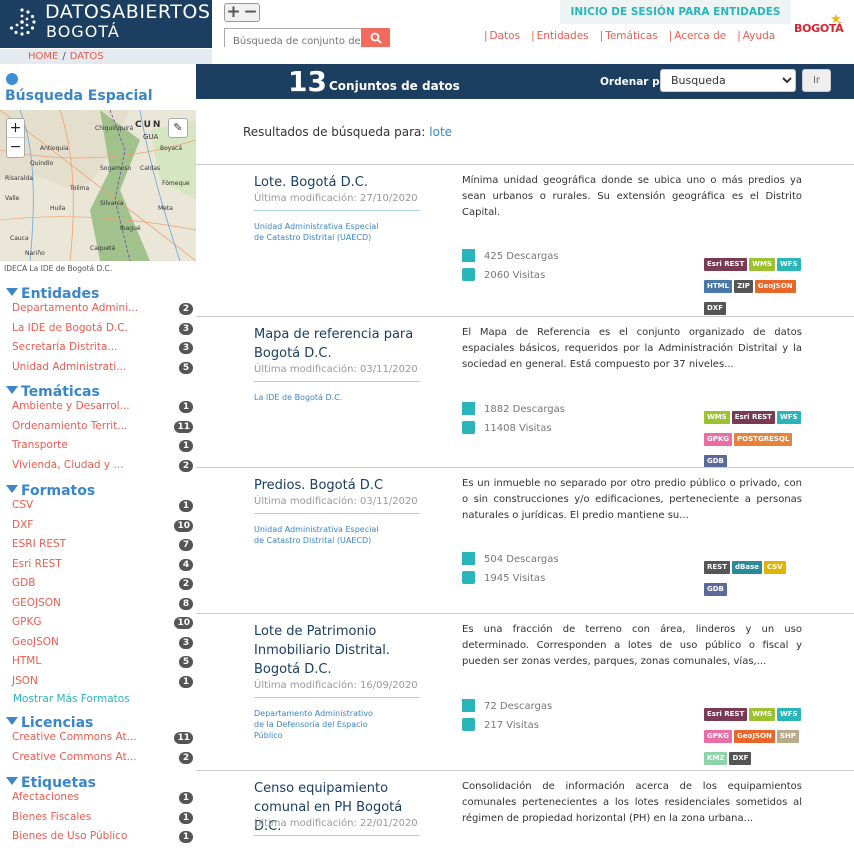  I want to click on nav-ayuda: Ayuda, so click(756, 36).